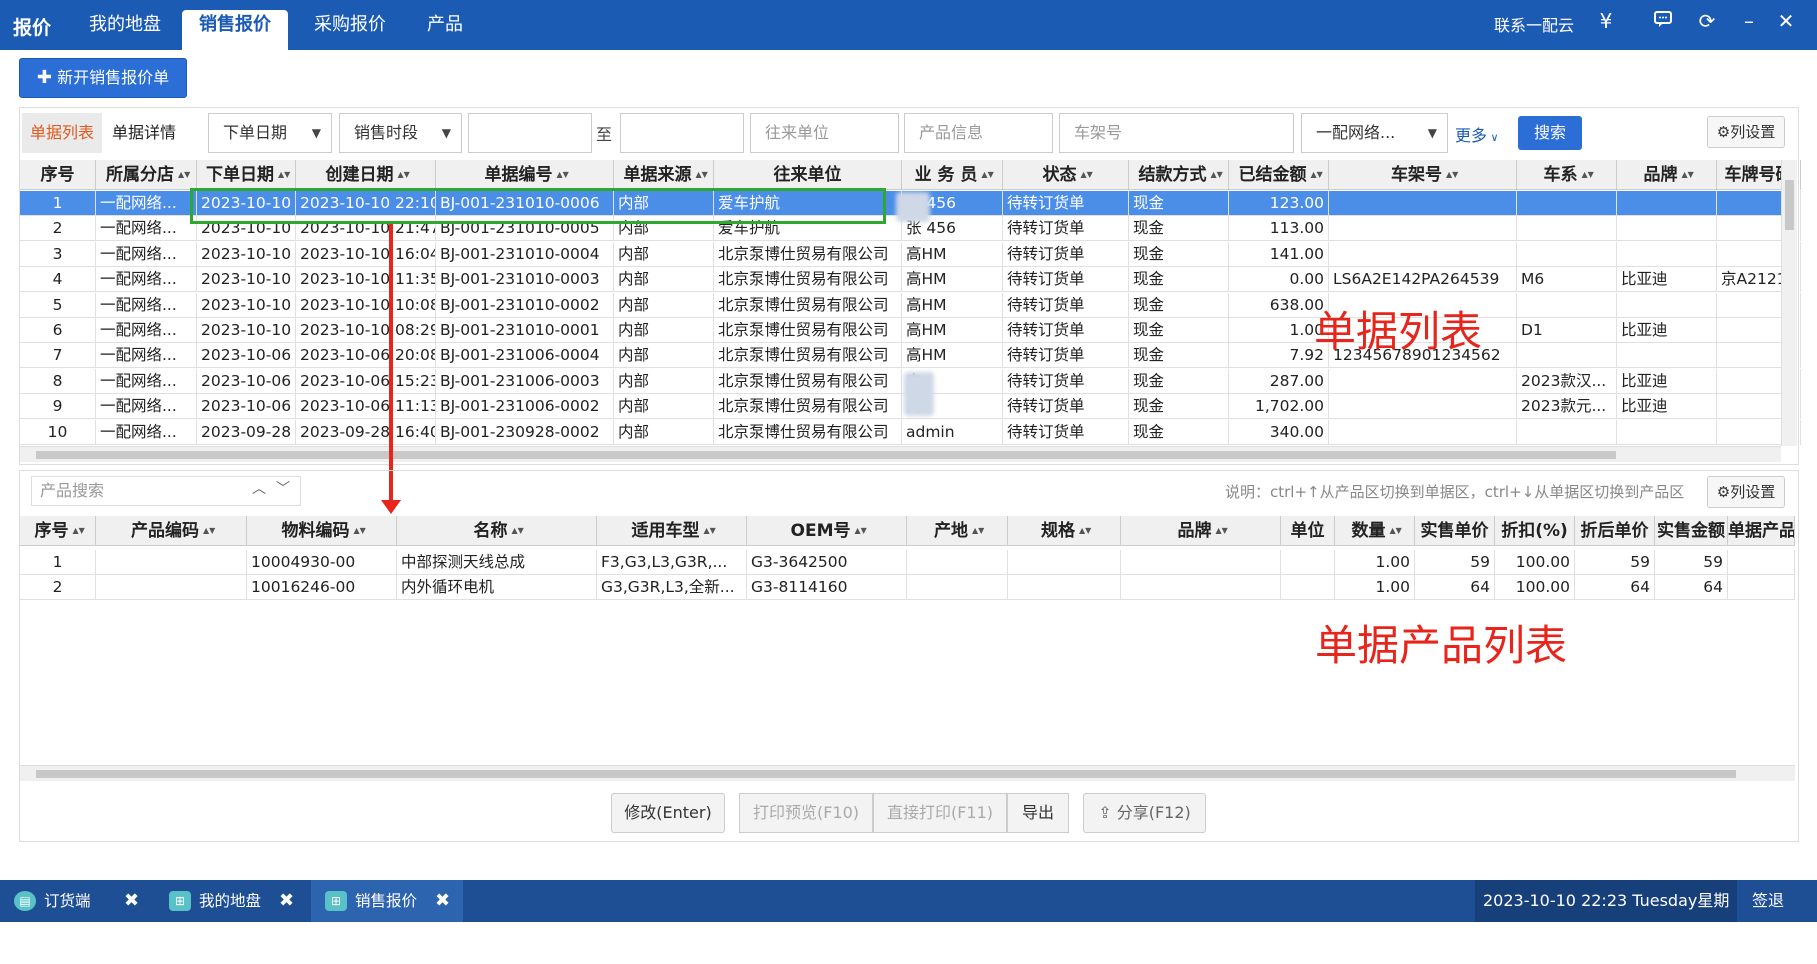 This screenshot has width=1817, height=964. What do you see at coordinates (76, 901) in the screenshot?
I see `task-order-client: ▤ 订货端 ✖` at bounding box center [76, 901].